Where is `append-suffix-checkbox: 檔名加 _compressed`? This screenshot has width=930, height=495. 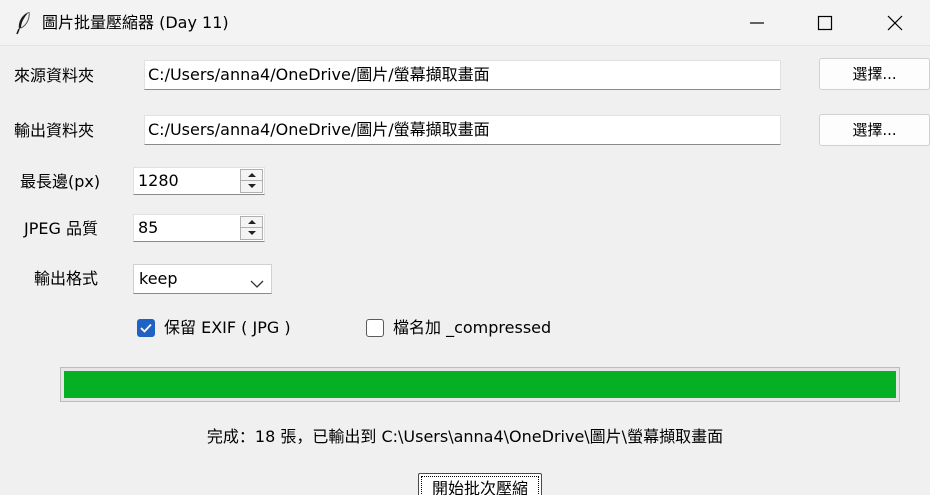
append-suffix-checkbox: 檔名加 _compressed is located at coordinates (481, 329).